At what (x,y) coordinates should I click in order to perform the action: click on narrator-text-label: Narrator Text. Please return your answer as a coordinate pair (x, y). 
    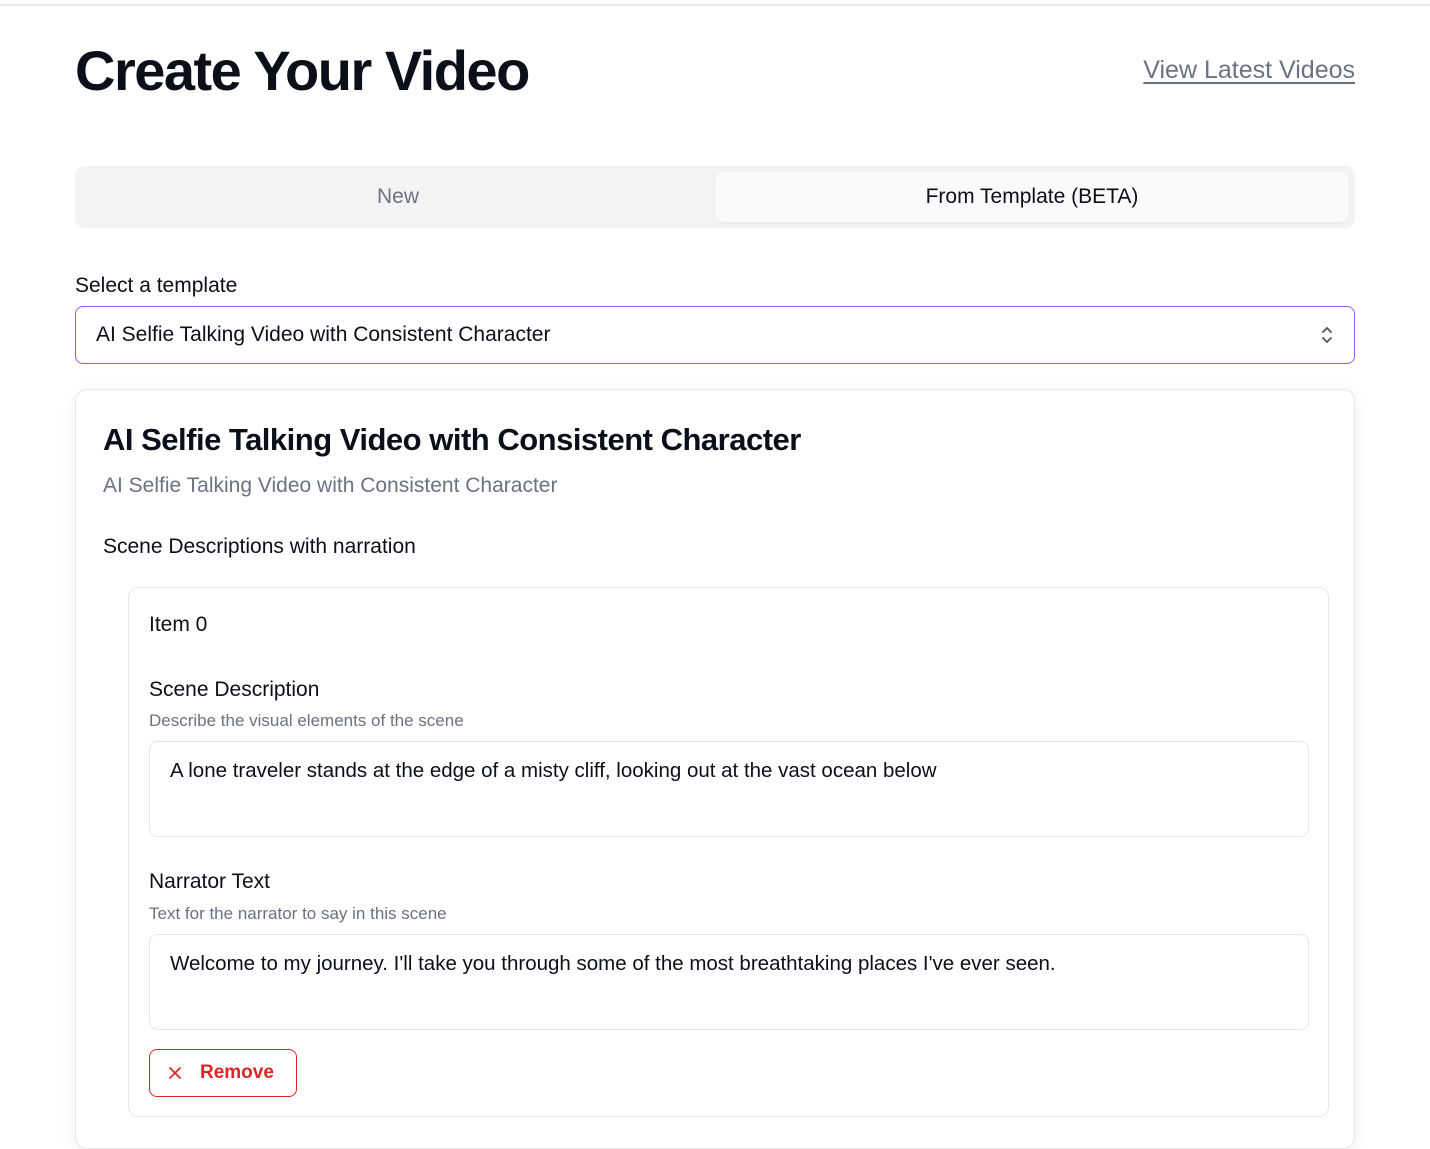
    Looking at the image, I should click on (209, 881).